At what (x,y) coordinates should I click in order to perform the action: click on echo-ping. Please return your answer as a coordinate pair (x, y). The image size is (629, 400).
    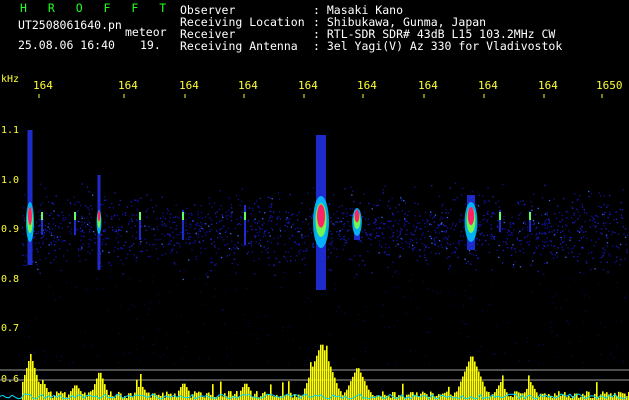
    Looking at the image, I should click on (140, 216).